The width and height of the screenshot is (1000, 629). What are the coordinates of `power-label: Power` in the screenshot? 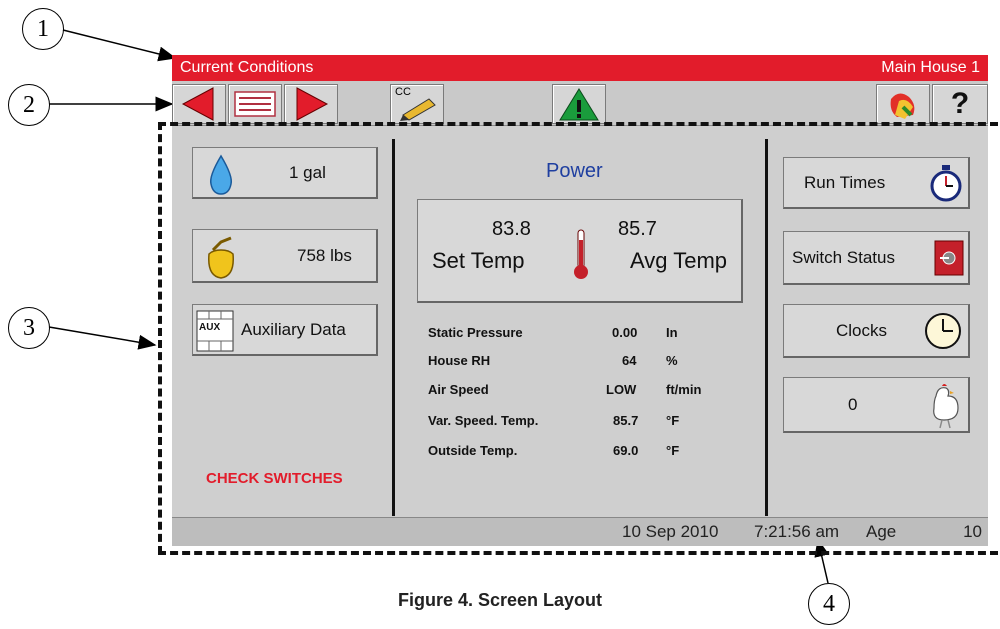 It's located at (574, 171).